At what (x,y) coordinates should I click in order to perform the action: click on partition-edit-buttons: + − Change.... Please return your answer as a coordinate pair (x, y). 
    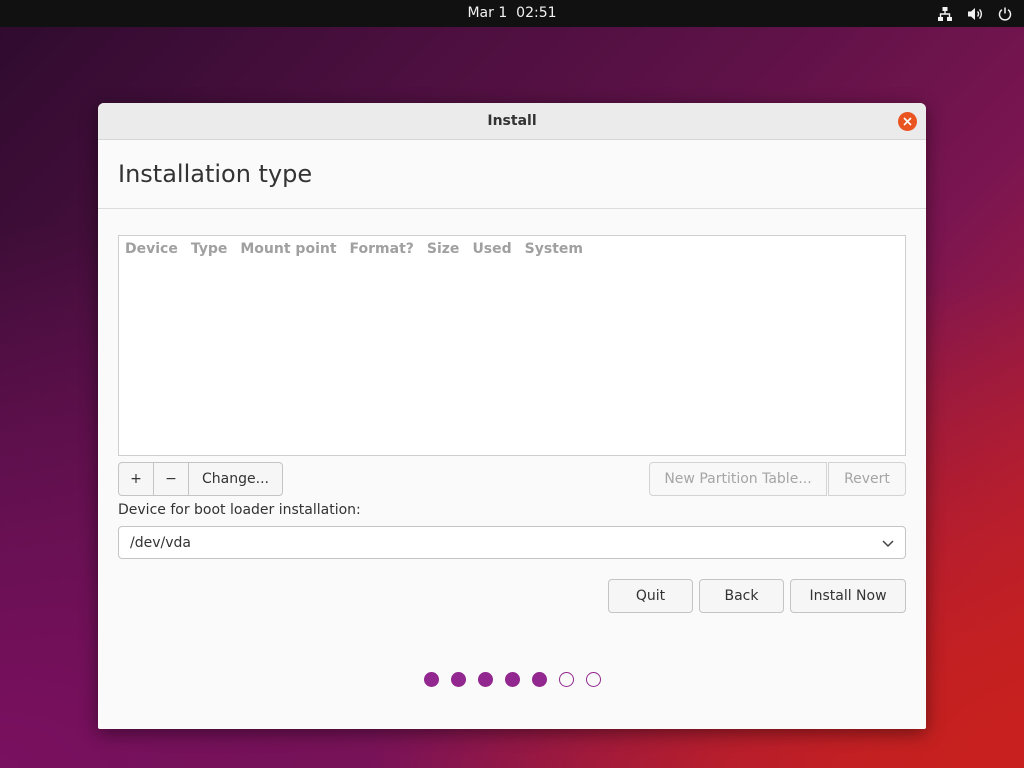
    Looking at the image, I should click on (200, 479).